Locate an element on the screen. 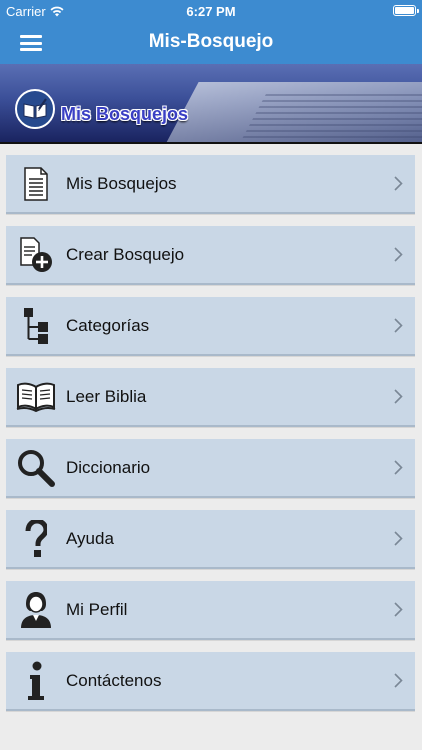 This screenshot has height=750, width=422. status-bar: Carrier 6:27 PM is located at coordinates (211, 11).